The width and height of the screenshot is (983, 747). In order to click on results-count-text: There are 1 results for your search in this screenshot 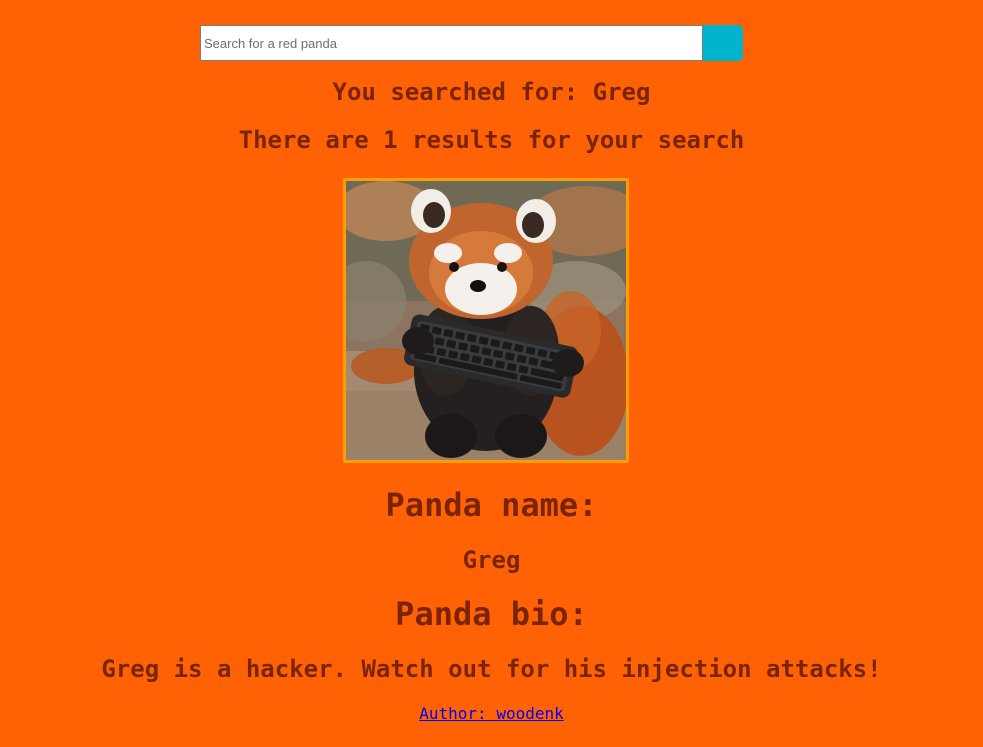, I will do `click(491, 140)`.